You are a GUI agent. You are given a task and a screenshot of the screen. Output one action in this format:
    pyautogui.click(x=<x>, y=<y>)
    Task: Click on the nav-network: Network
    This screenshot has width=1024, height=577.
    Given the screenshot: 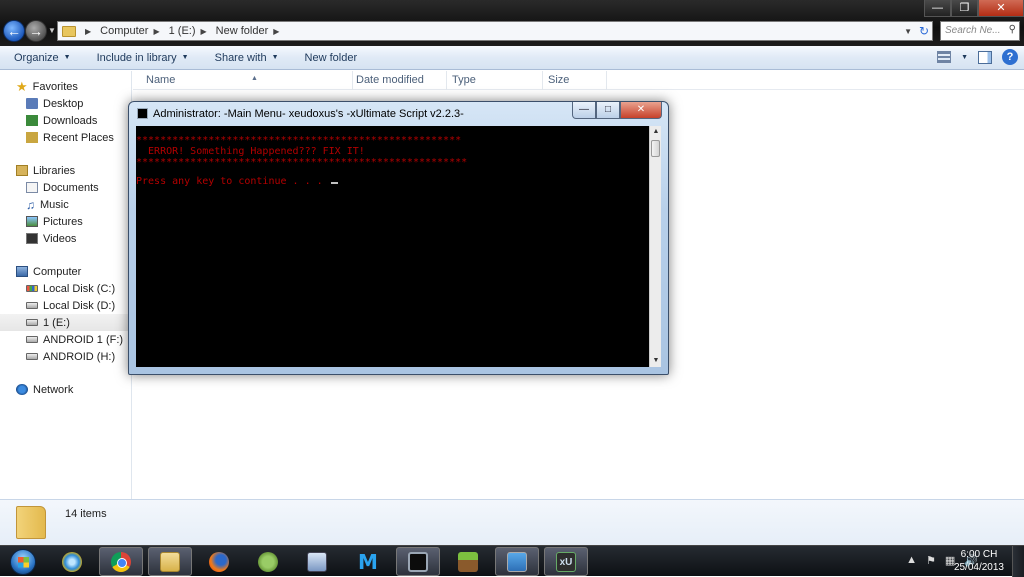 What is the action you would take?
    pyautogui.click(x=44, y=389)
    